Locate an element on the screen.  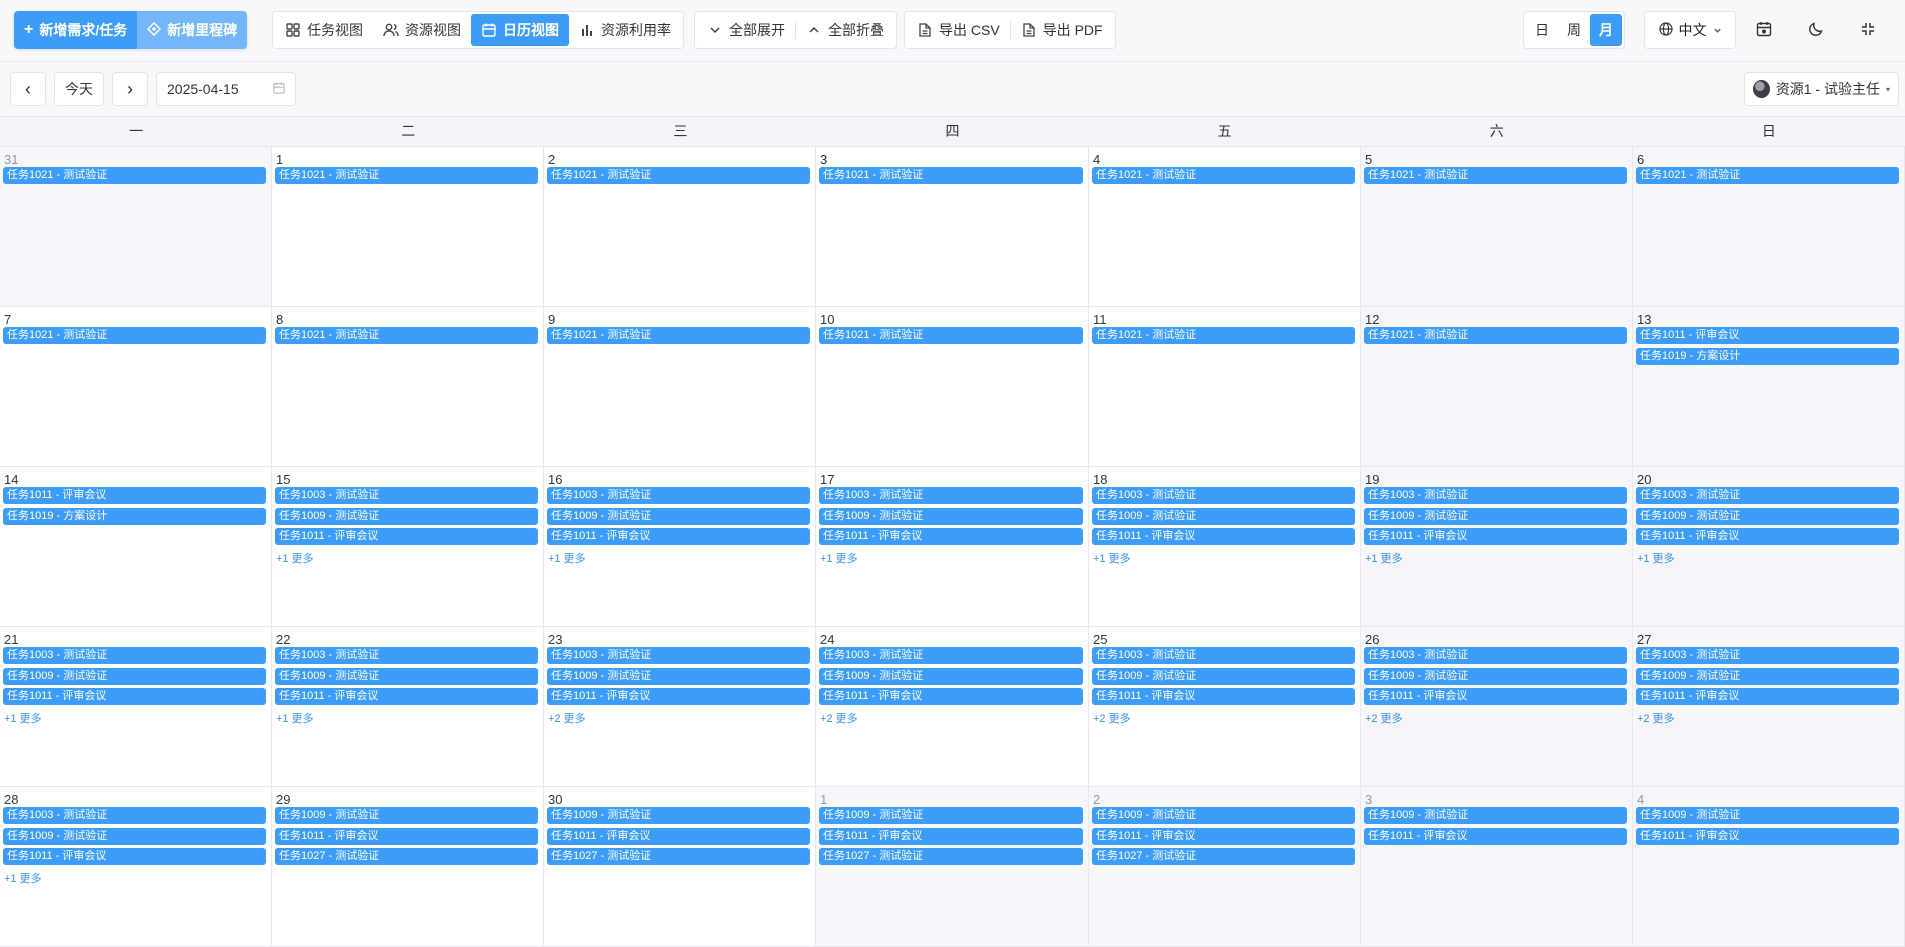
export-csv-button: 导出 CSV is located at coordinates (958, 30).